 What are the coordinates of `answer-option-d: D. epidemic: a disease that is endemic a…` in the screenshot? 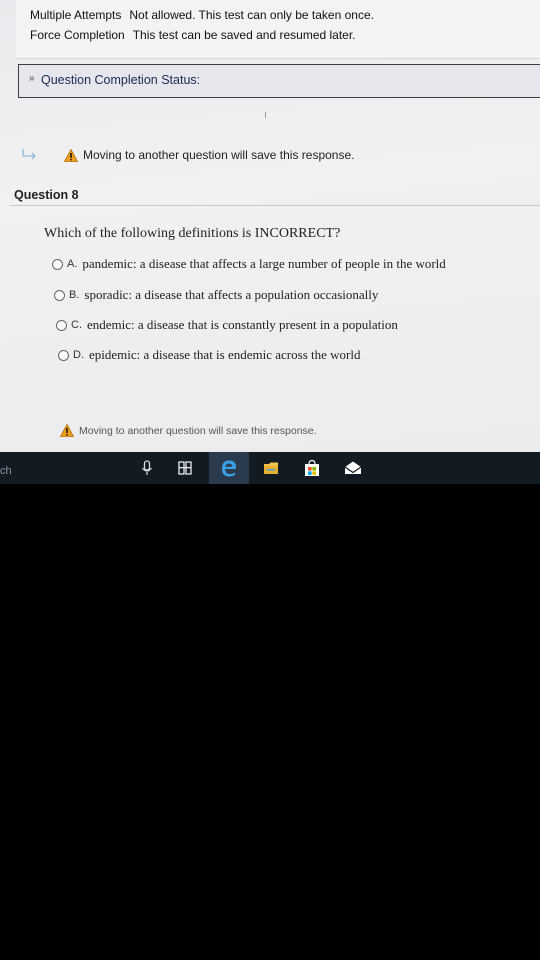 It's located at (209, 355).